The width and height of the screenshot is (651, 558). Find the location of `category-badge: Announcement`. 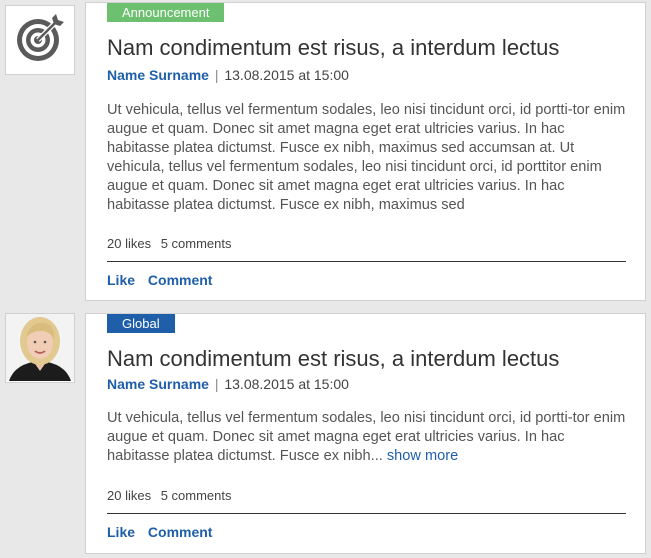

category-badge: Announcement is located at coordinates (166, 12).